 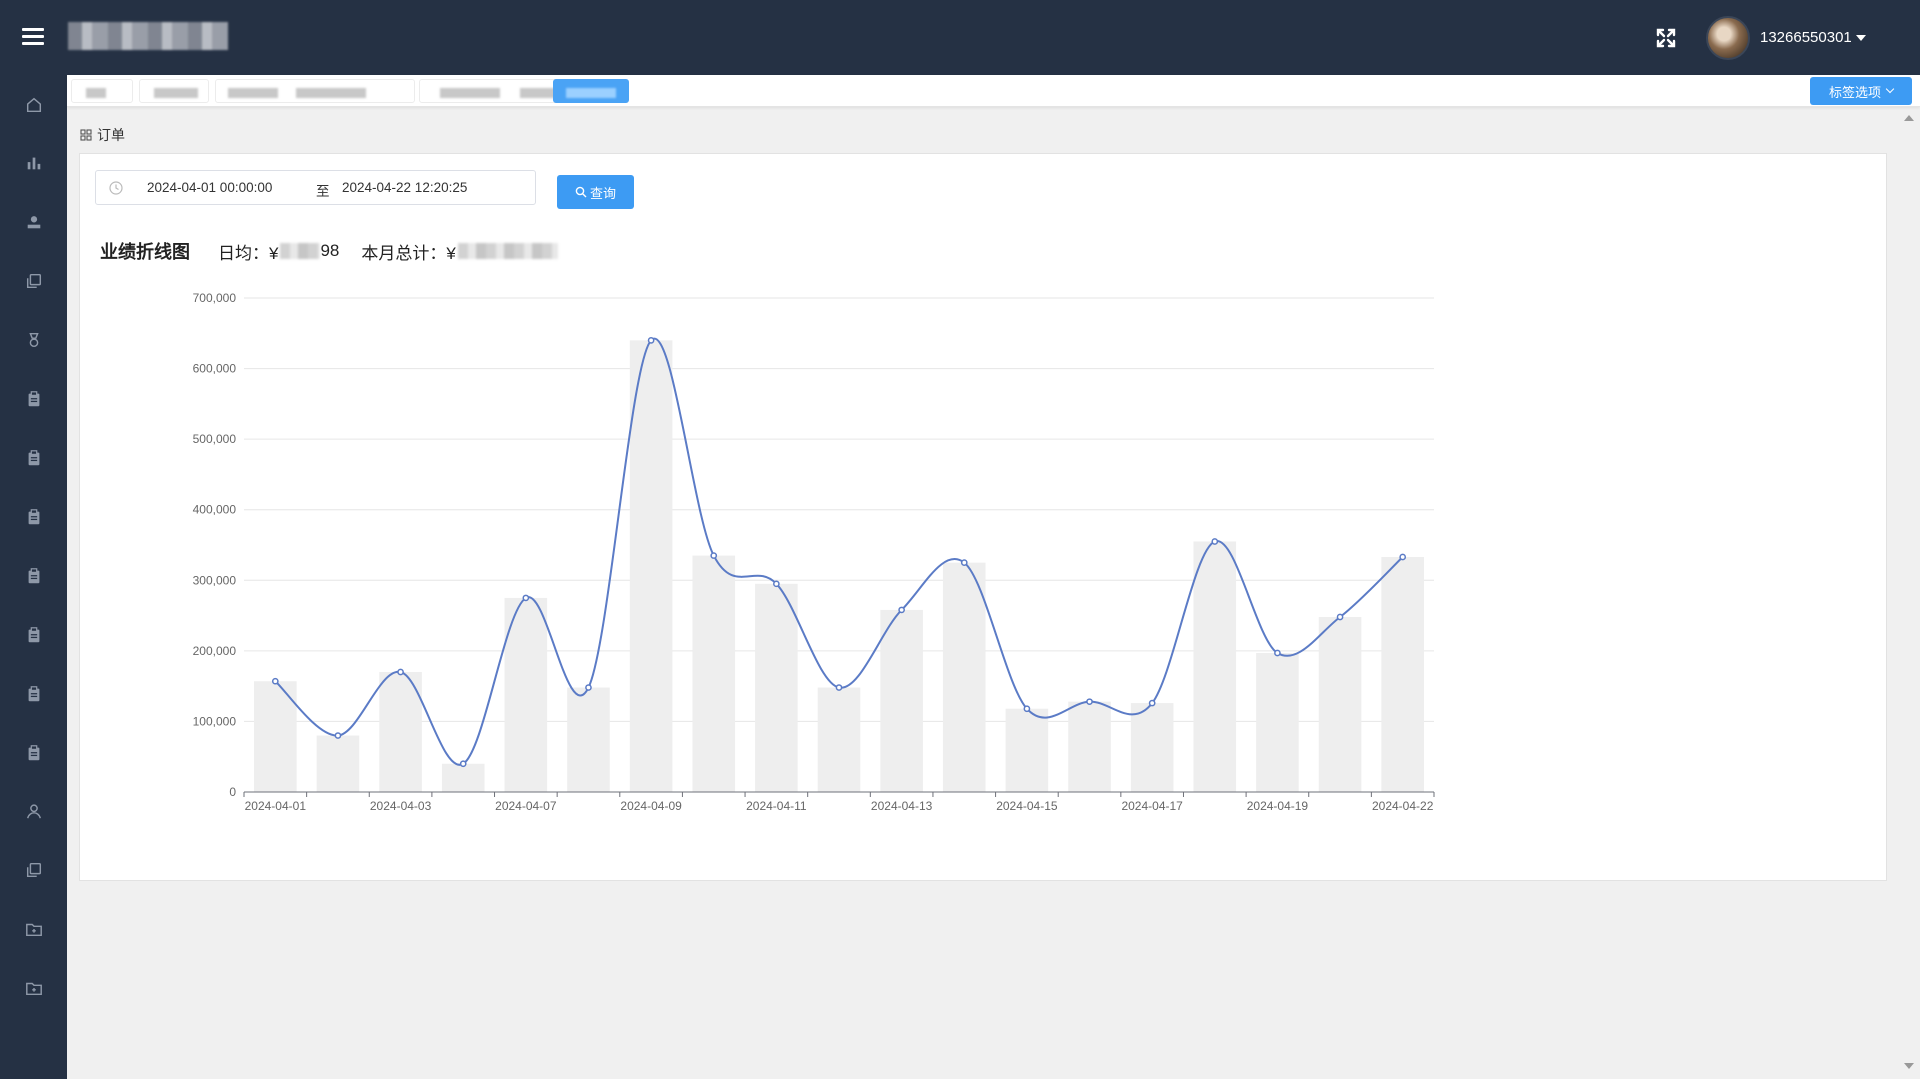 What do you see at coordinates (993, 91) in the screenshot?
I see `tags-bar: 标签选项` at bounding box center [993, 91].